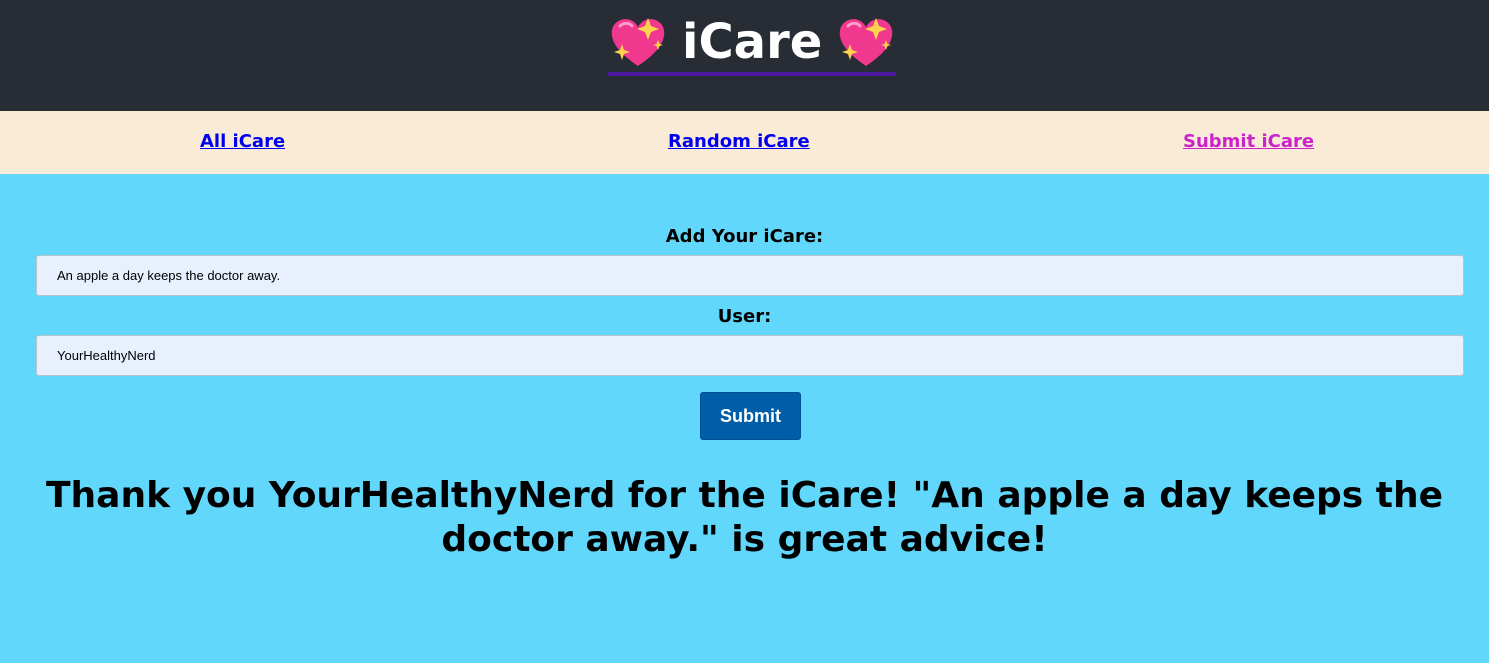  Describe the element at coordinates (744, 316) in the screenshot. I see `user-label: User:` at that location.